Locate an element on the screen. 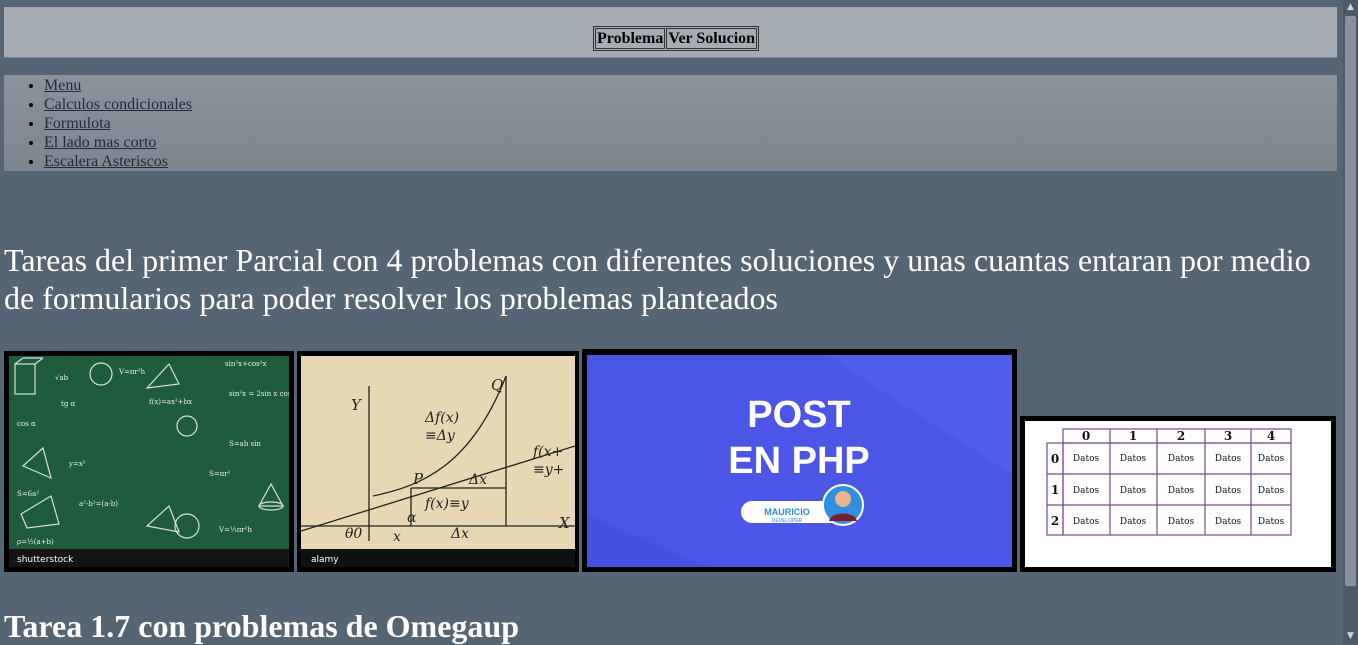 This screenshot has width=1358, height=645. scrollbar-thumb is located at coordinates (1350, 301).